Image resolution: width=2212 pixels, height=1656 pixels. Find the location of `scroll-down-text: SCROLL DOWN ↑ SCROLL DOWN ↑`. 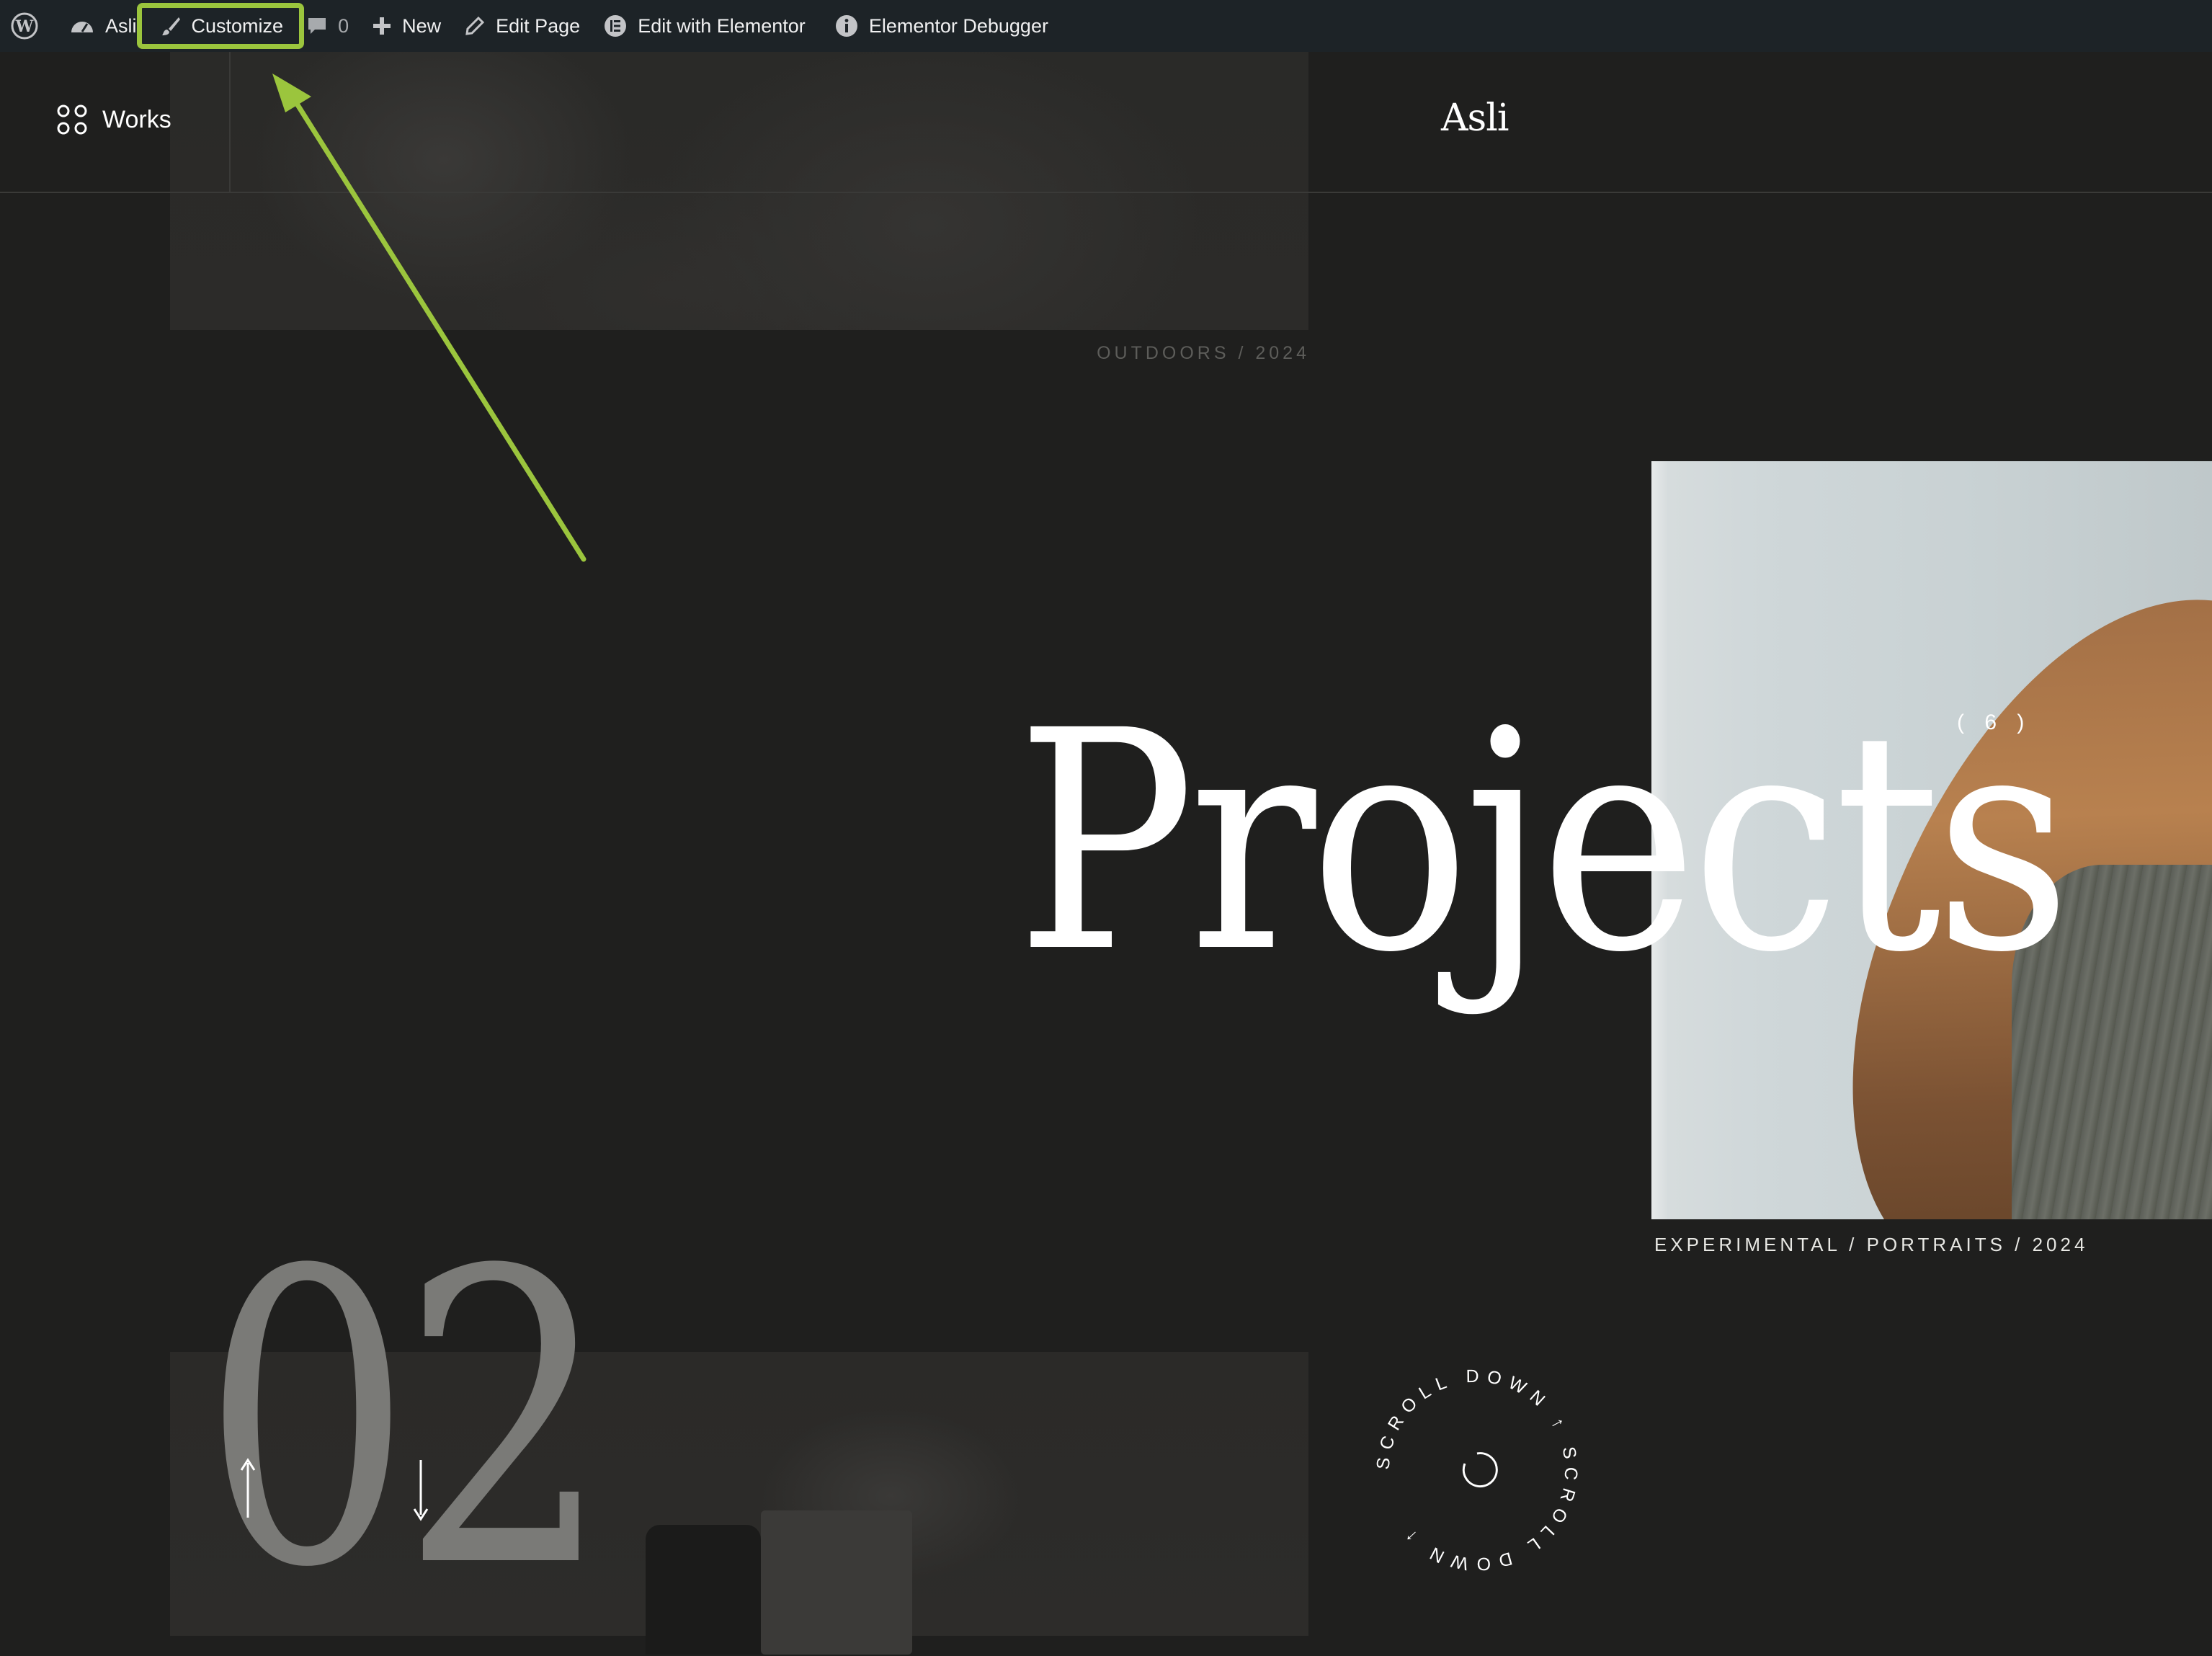

scroll-down-text: SCROLL DOWN ↑ SCROLL DOWN ↑ is located at coordinates (1477, 1470).